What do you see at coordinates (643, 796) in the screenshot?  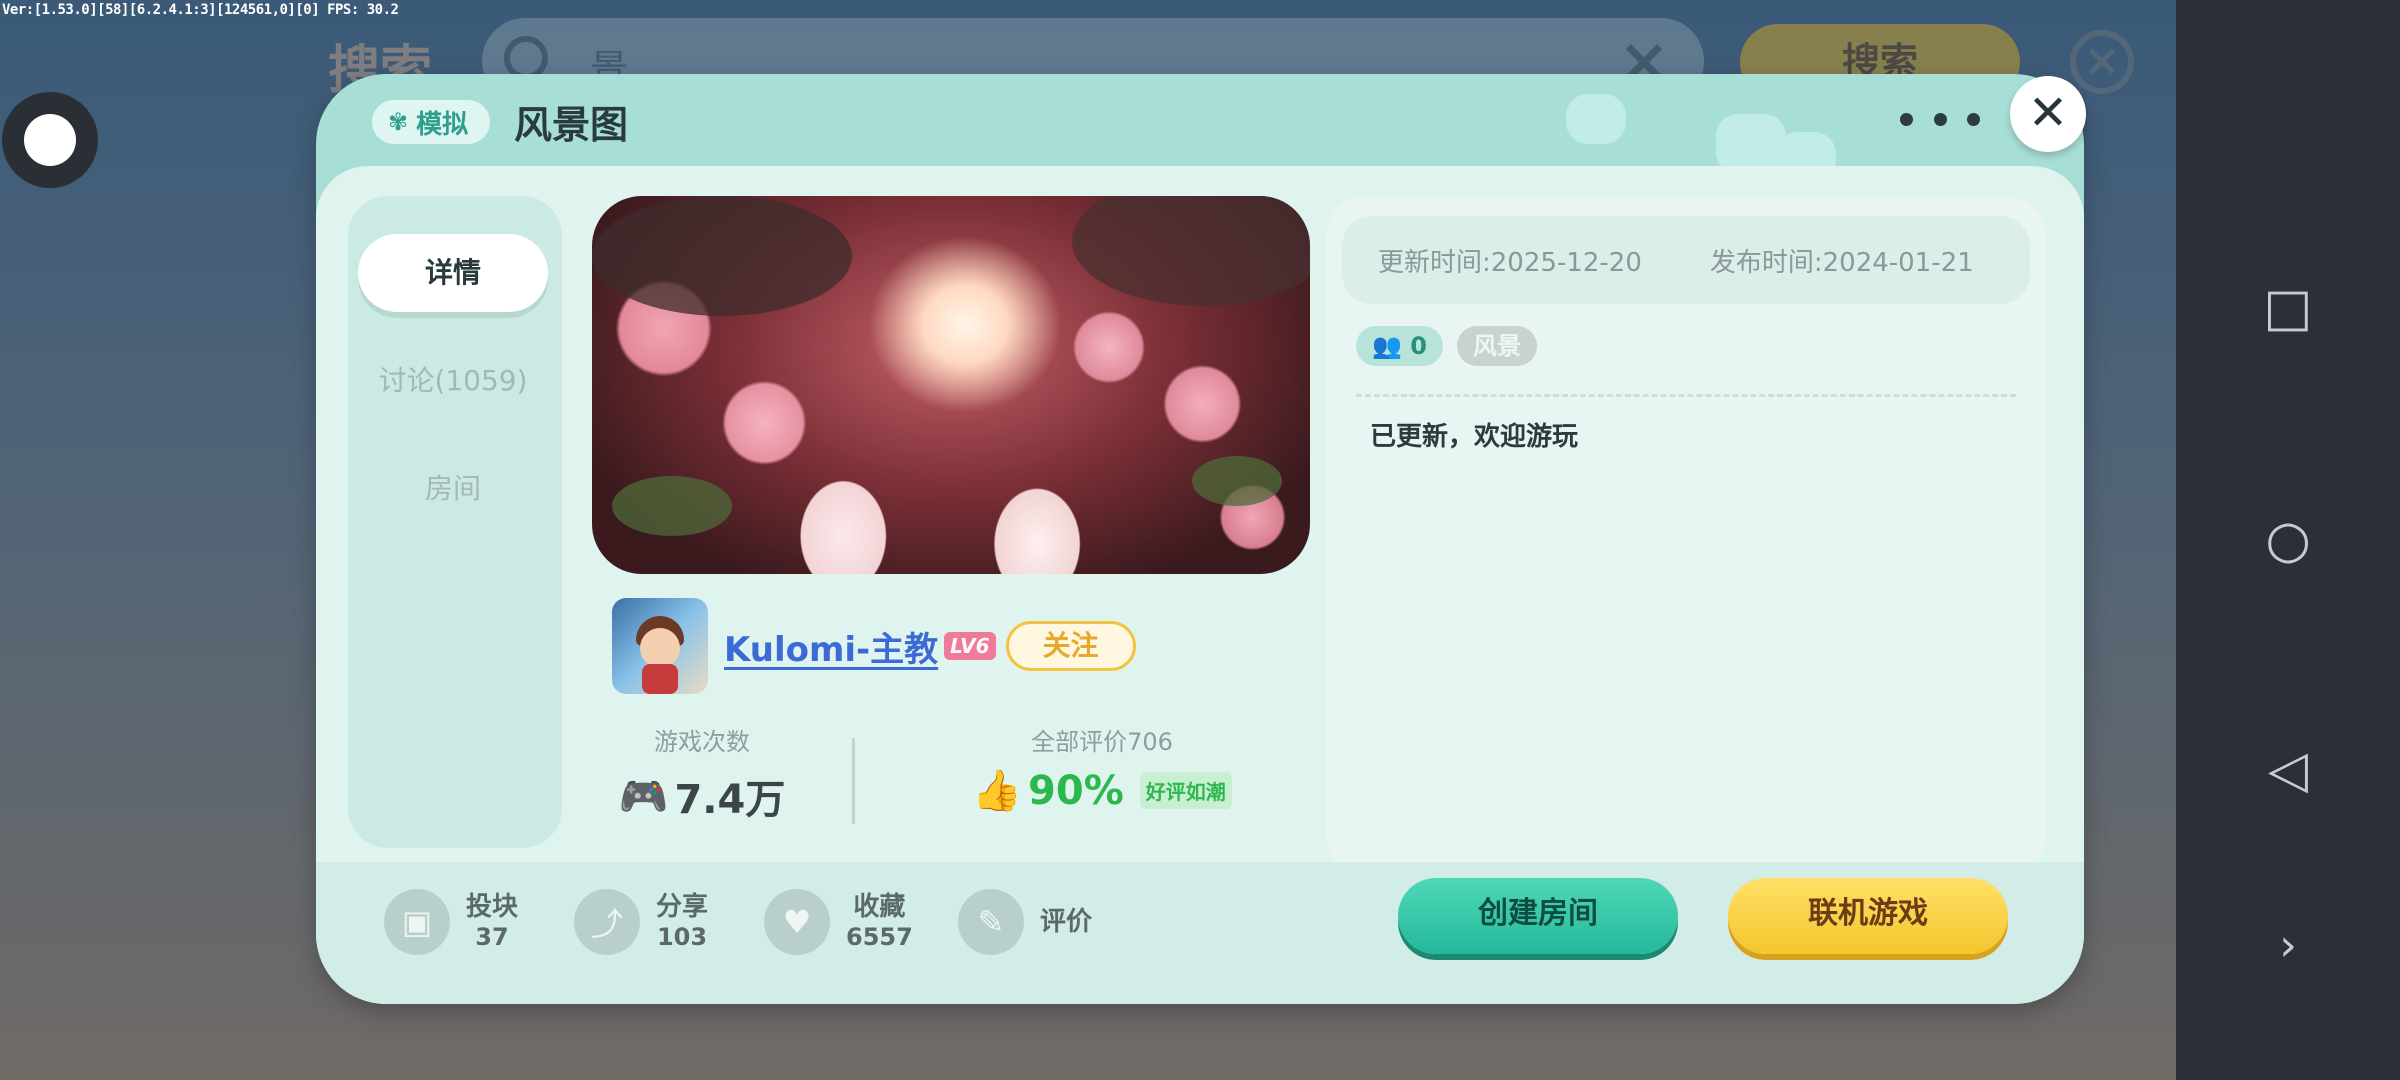 I see `gamepad-icon: 🎮` at bounding box center [643, 796].